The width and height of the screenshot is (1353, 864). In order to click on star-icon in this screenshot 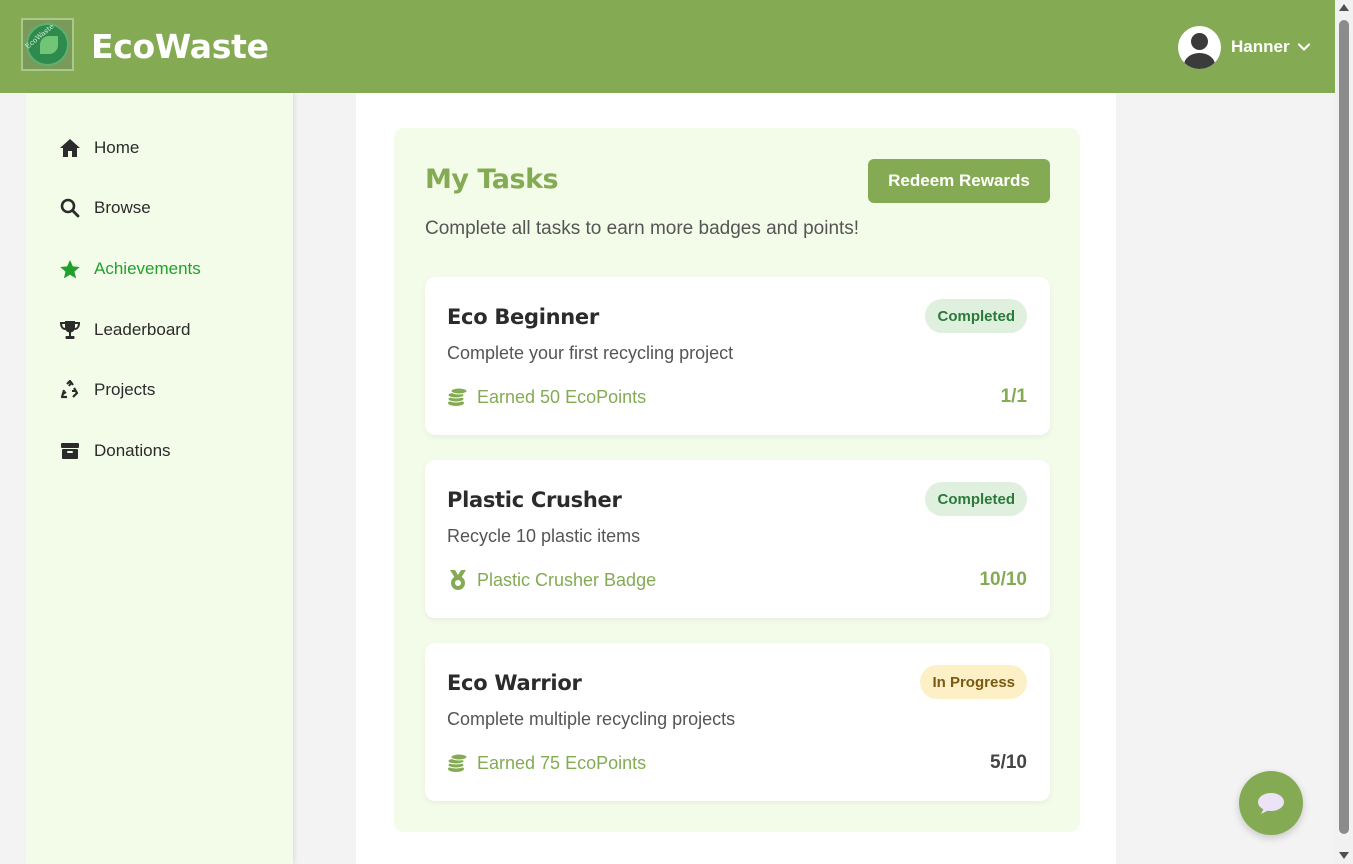, I will do `click(70, 269)`.